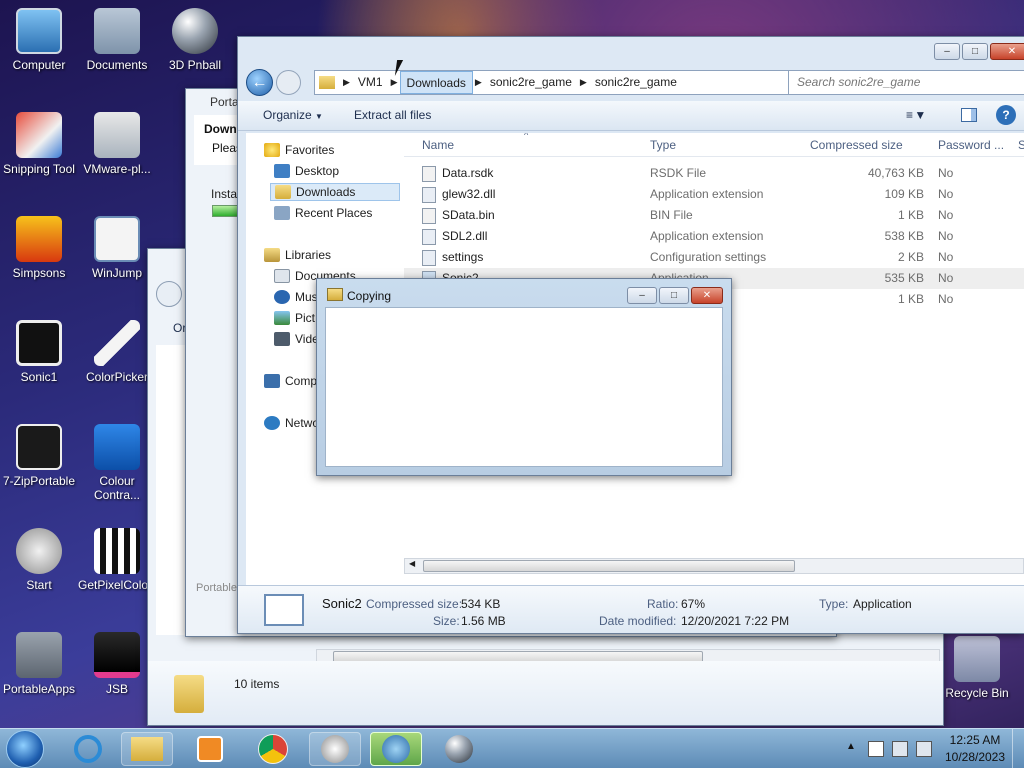 Image resolution: width=1024 pixels, height=768 pixels. Describe the element at coordinates (39, 560) in the screenshot. I see `desktop-icon-start: Start` at that location.